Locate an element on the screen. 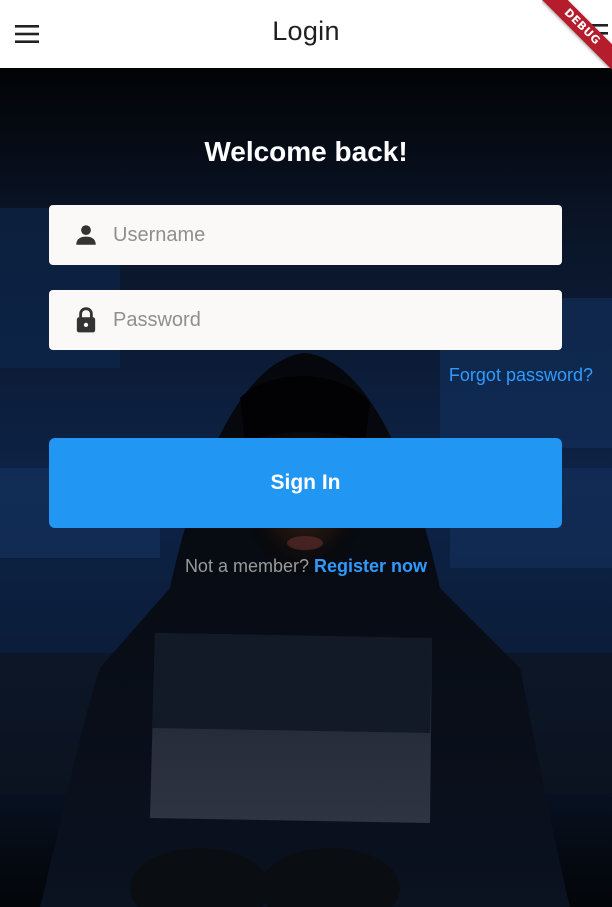 This screenshot has width=612, height=907. username-input is located at coordinates (326, 235).